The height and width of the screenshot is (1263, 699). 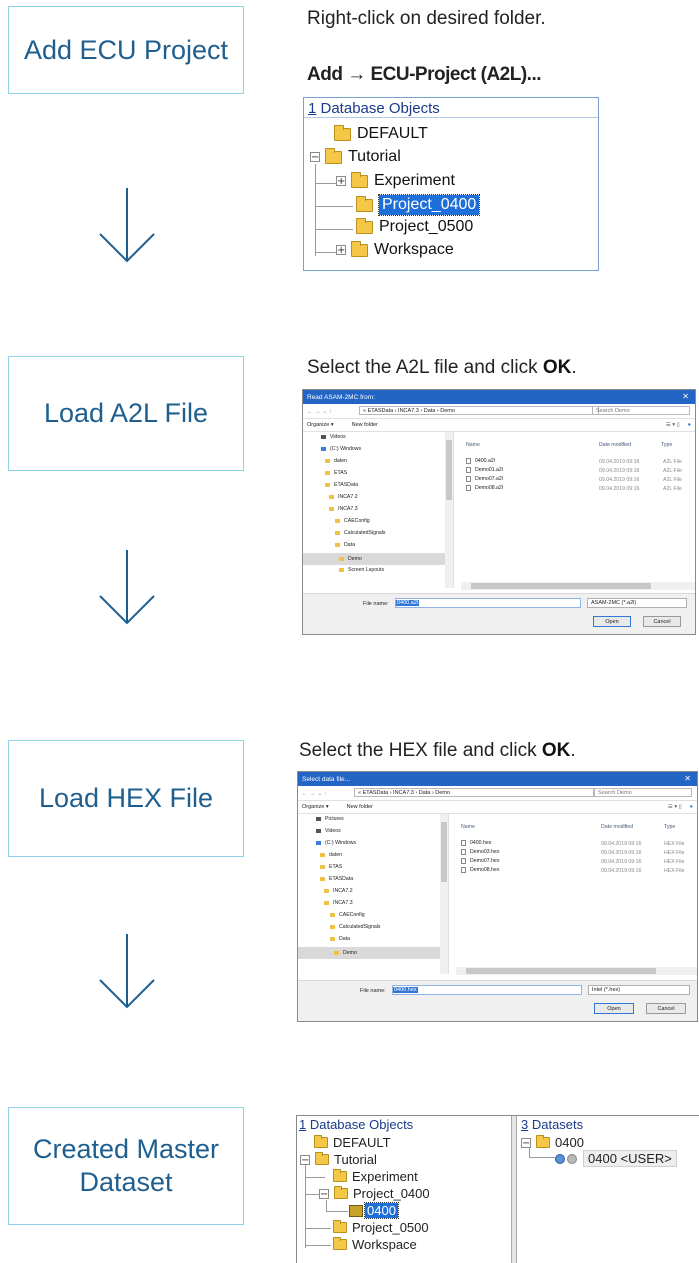 What do you see at coordinates (480, 461) in the screenshot?
I see `file-row: 0400.a2l` at bounding box center [480, 461].